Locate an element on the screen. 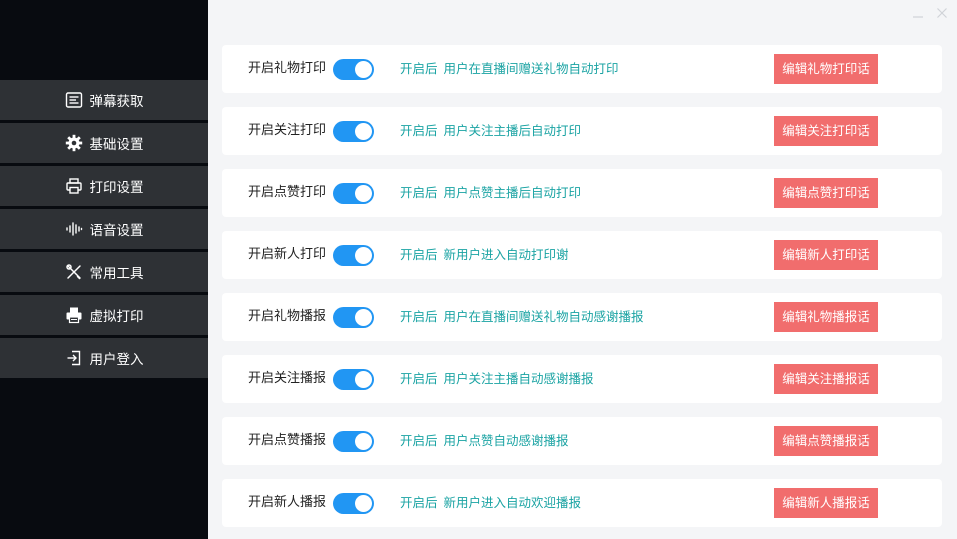 The image size is (957, 539). setting-description: 开启后 用户关注主播自动感谢播报 is located at coordinates (497, 379).